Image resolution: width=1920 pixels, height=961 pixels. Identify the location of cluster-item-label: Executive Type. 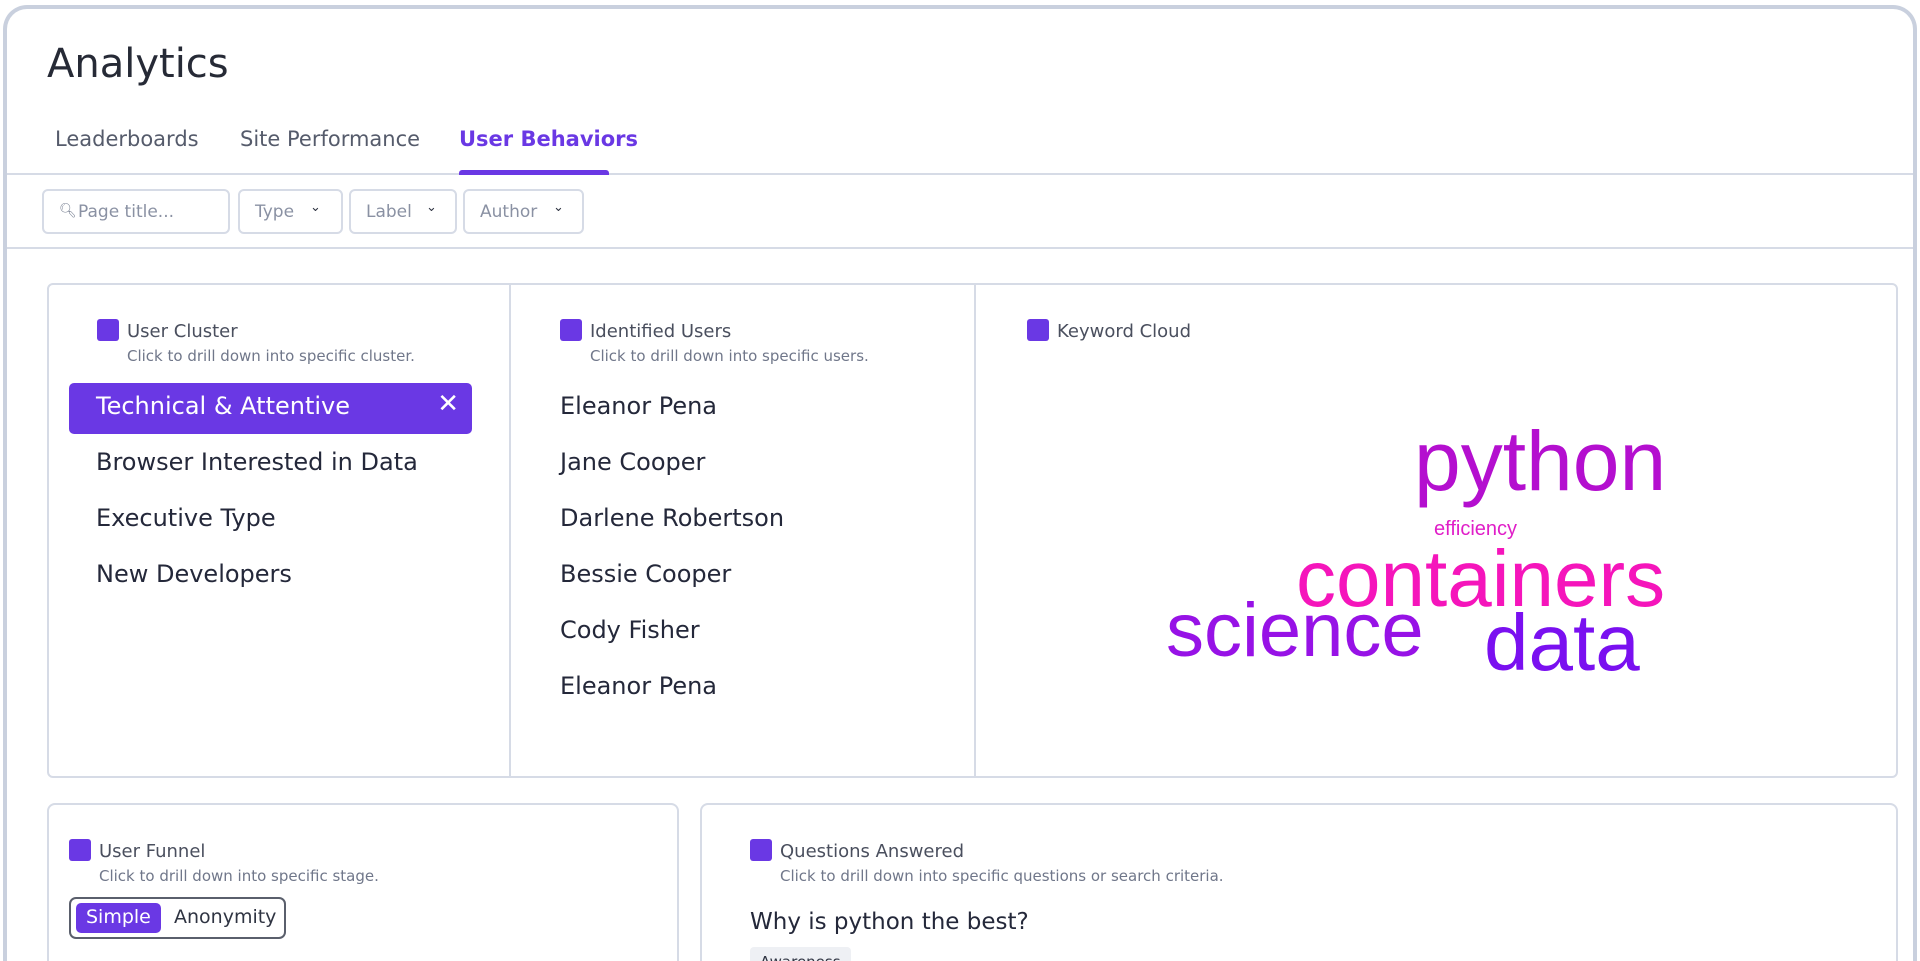
(186, 518).